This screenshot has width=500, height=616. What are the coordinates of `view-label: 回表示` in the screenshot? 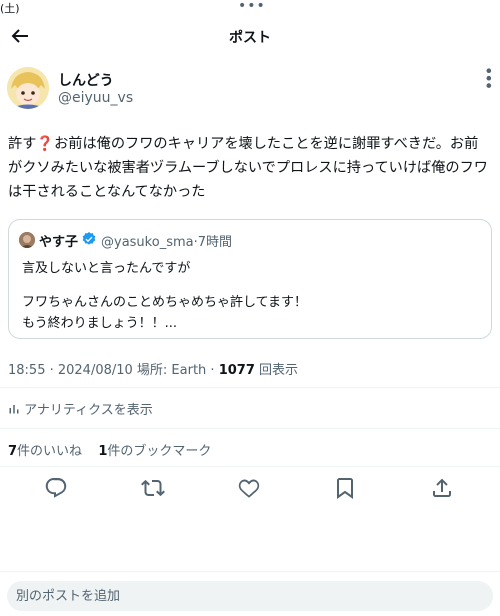 It's located at (276, 370).